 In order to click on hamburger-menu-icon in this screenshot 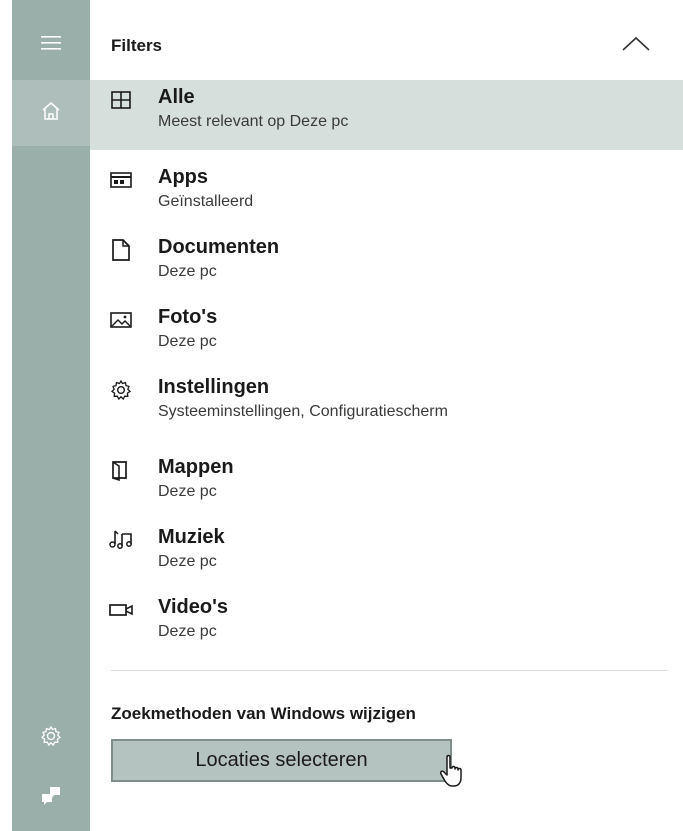, I will do `click(51, 45)`.